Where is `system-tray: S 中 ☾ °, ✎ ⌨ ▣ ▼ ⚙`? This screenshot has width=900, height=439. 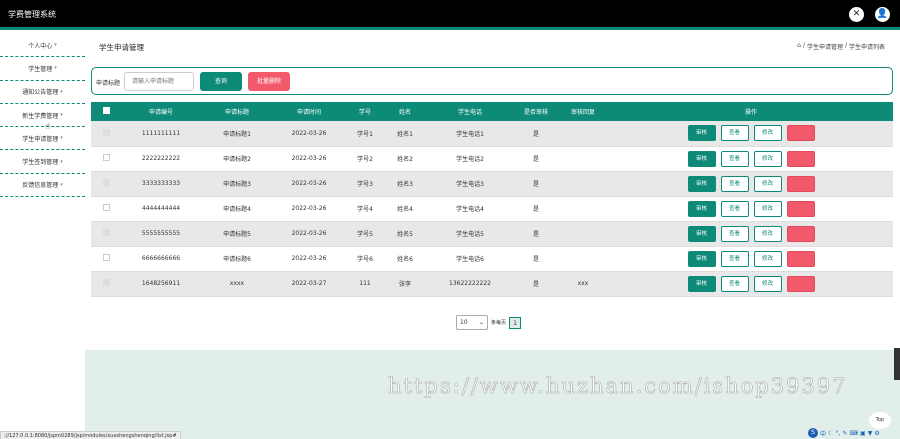 system-tray: S 中 ☾ °, ✎ ⌨ ▣ ▼ ⚙ is located at coordinates (854, 433).